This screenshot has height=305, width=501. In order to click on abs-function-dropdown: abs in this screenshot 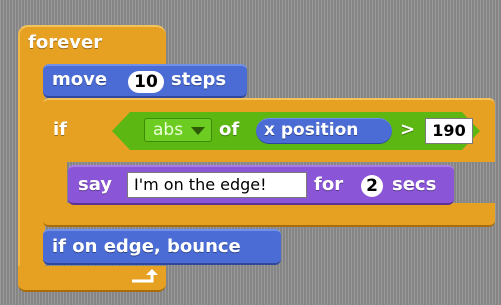, I will do `click(178, 130)`.